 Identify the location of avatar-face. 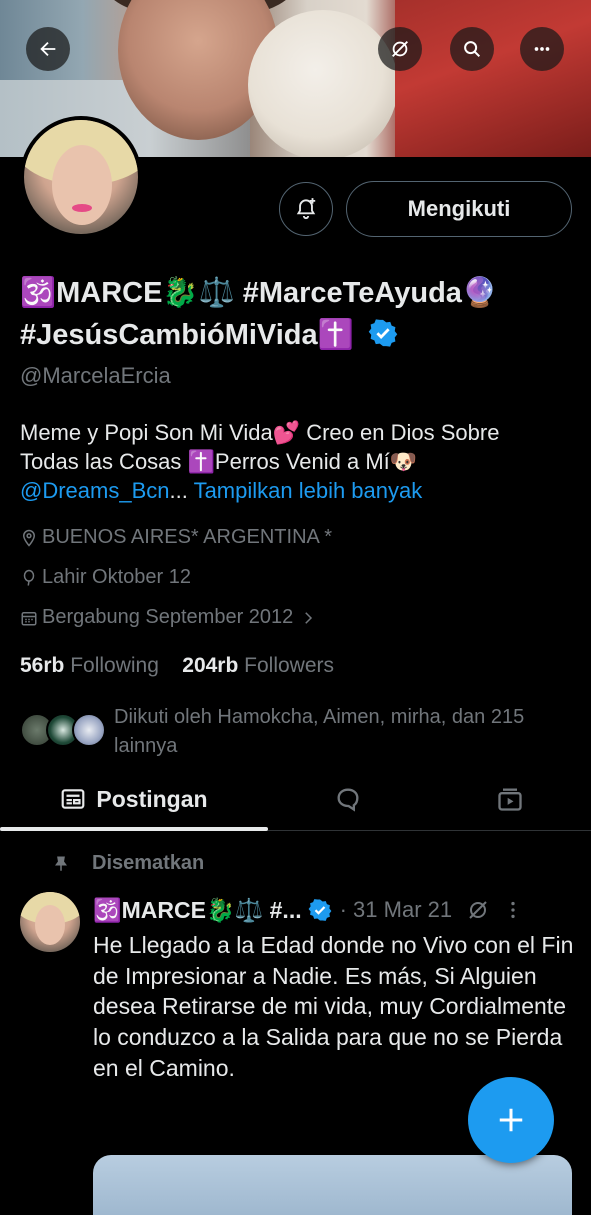
(82, 185).